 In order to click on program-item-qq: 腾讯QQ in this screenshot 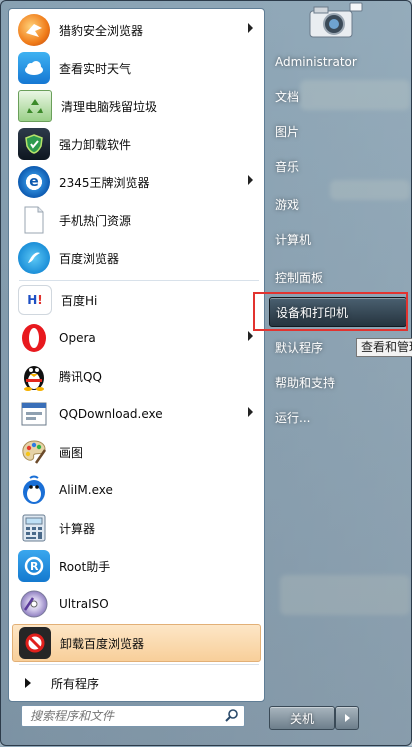, I will do `click(136, 376)`.